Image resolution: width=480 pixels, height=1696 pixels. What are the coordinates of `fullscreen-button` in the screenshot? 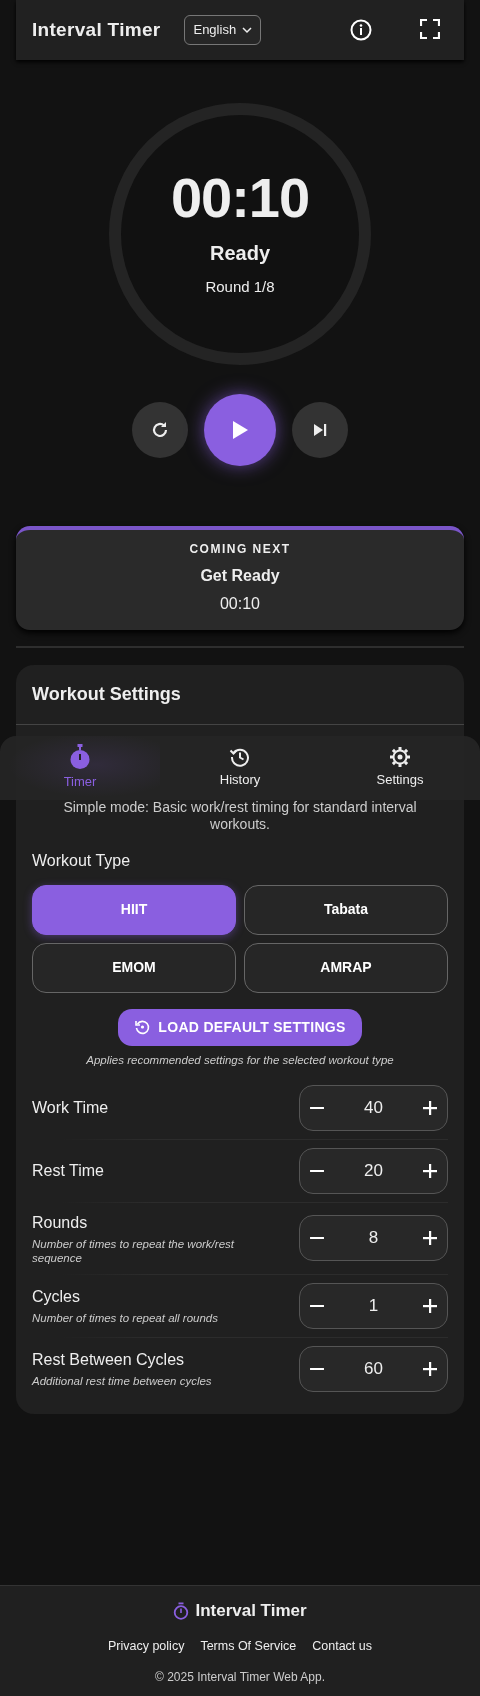 It's located at (430, 30).